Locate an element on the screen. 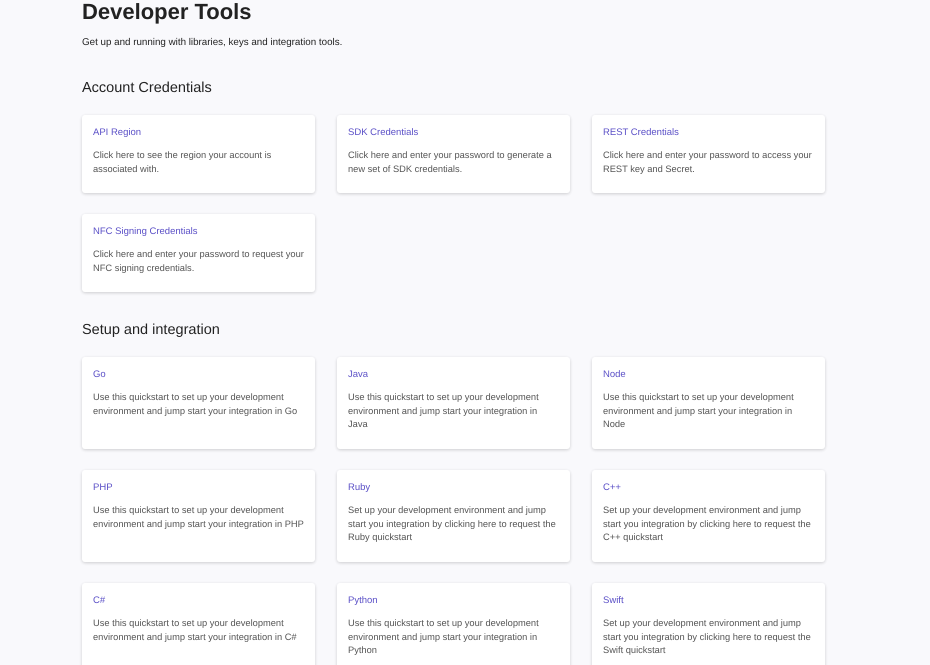  card-title: Swift is located at coordinates (613, 600).